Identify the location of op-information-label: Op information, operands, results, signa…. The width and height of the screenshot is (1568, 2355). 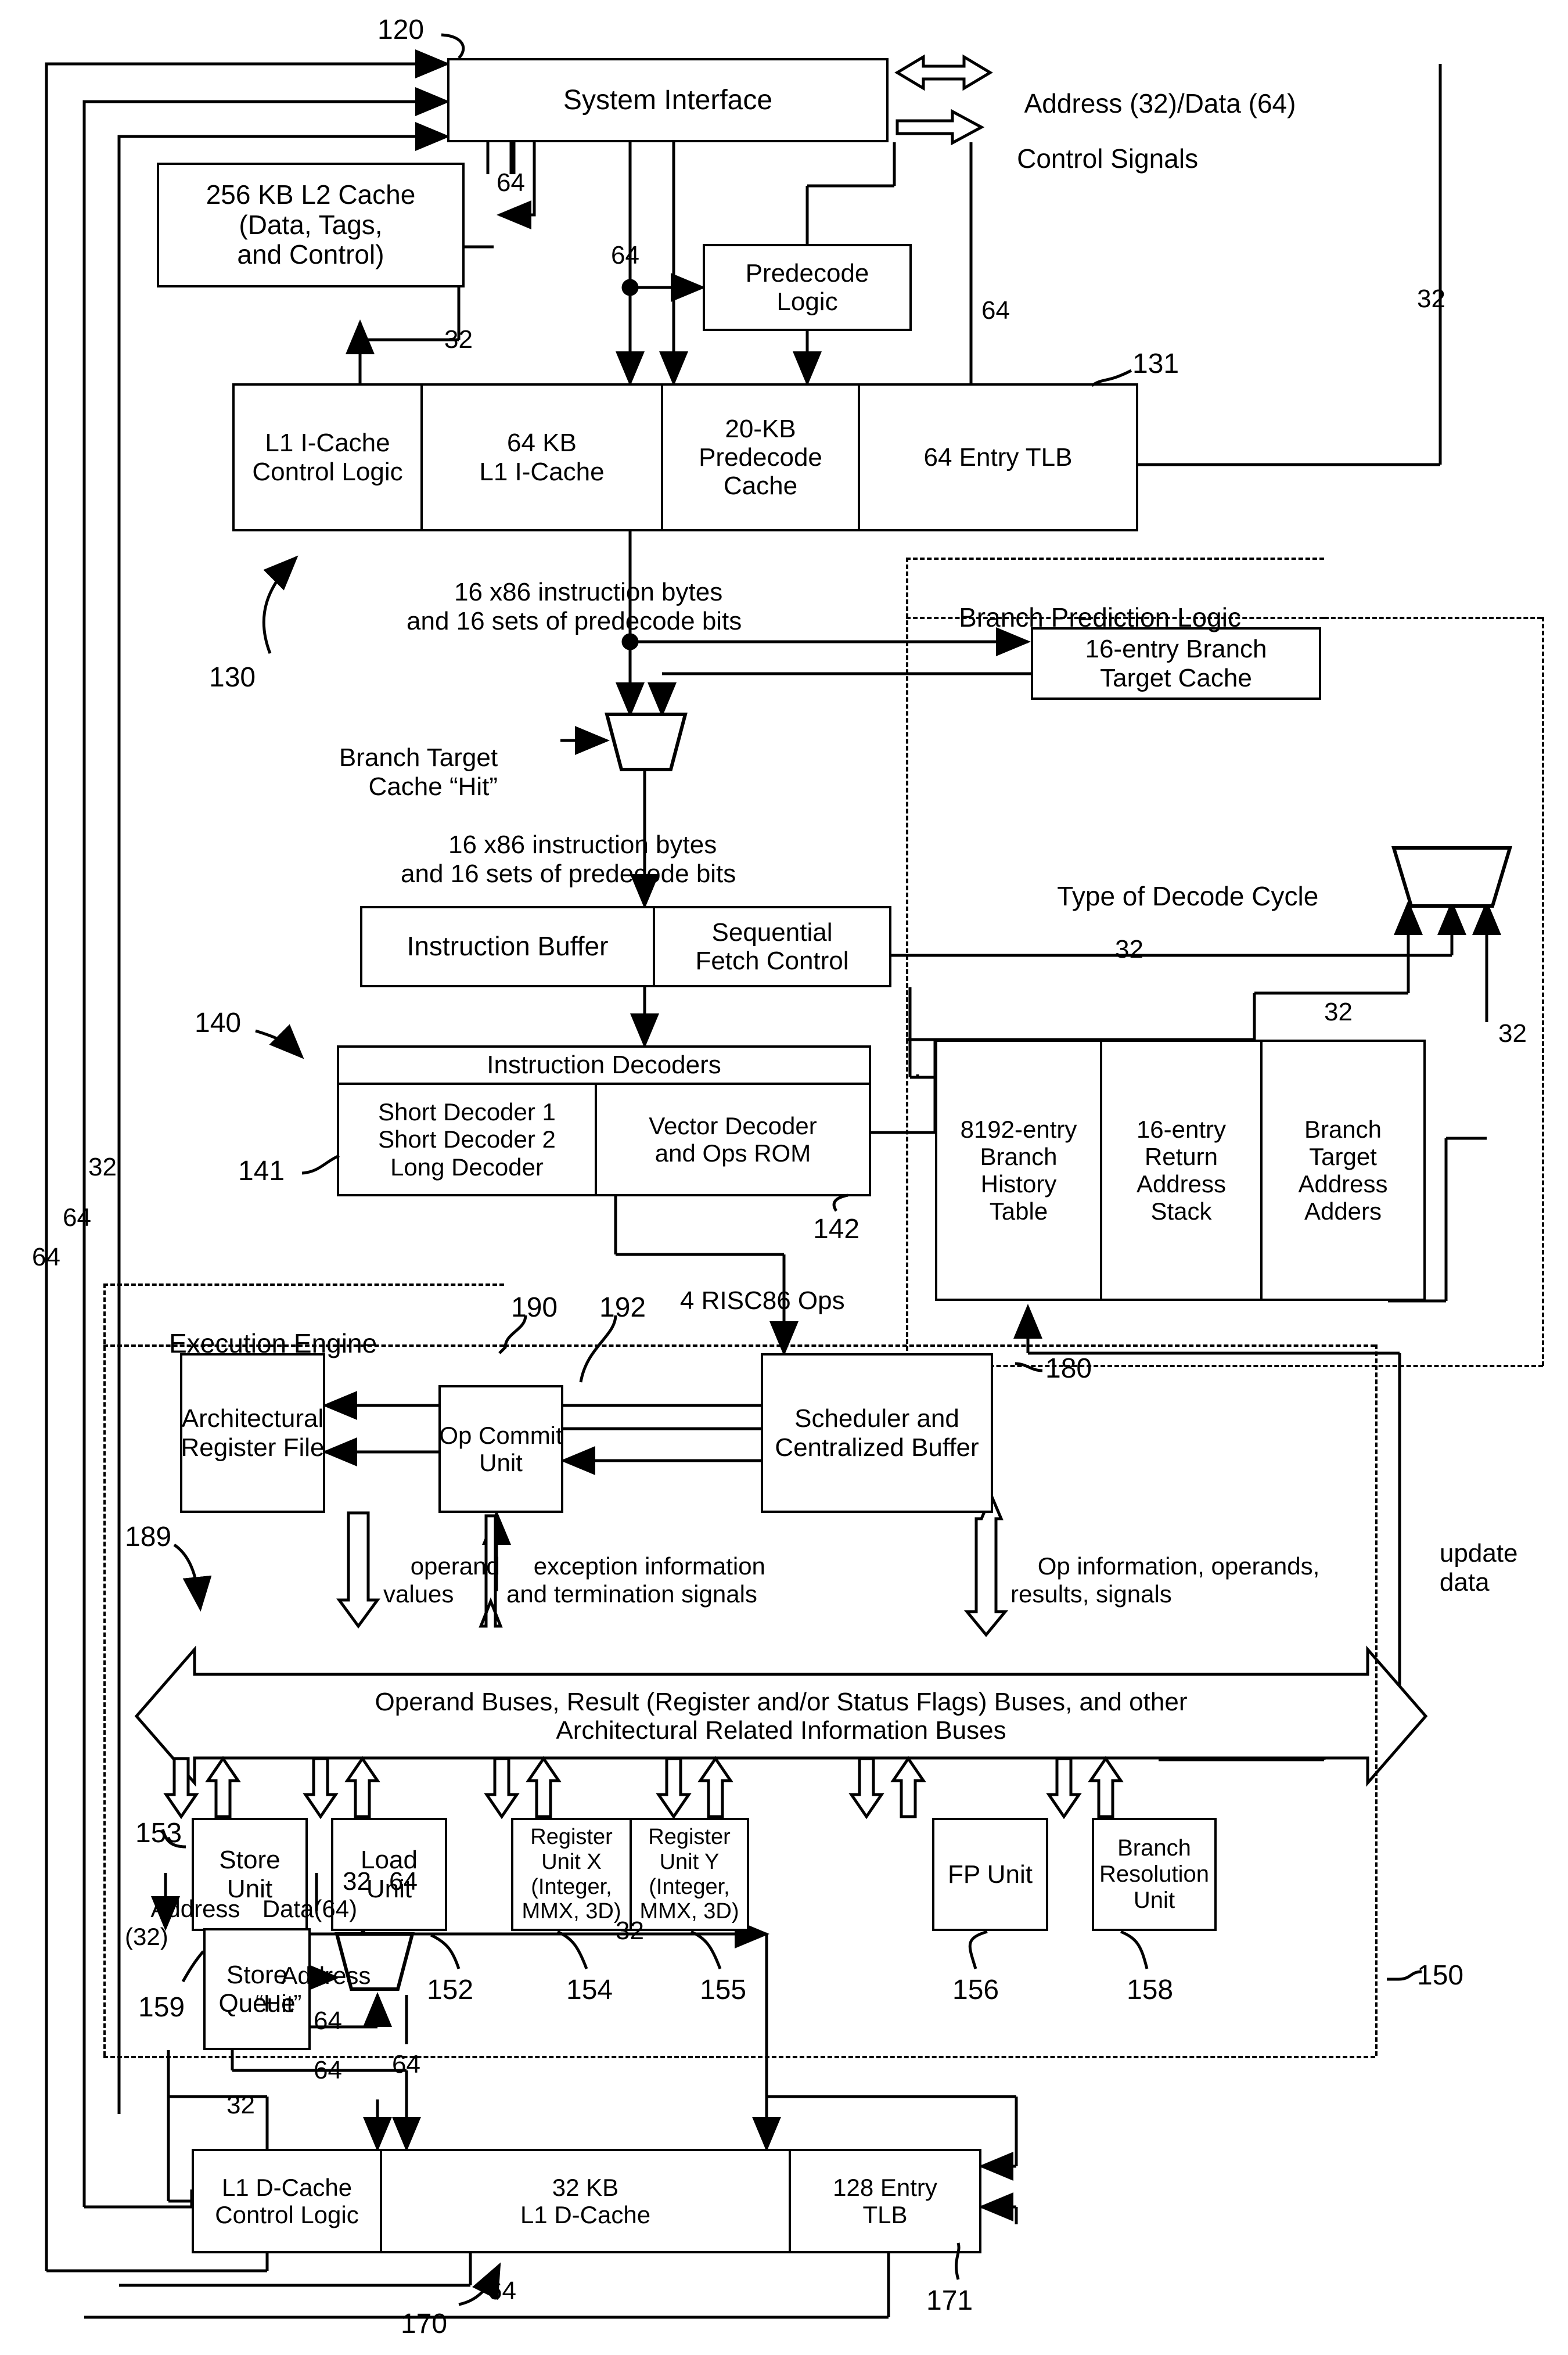
(1165, 1580).